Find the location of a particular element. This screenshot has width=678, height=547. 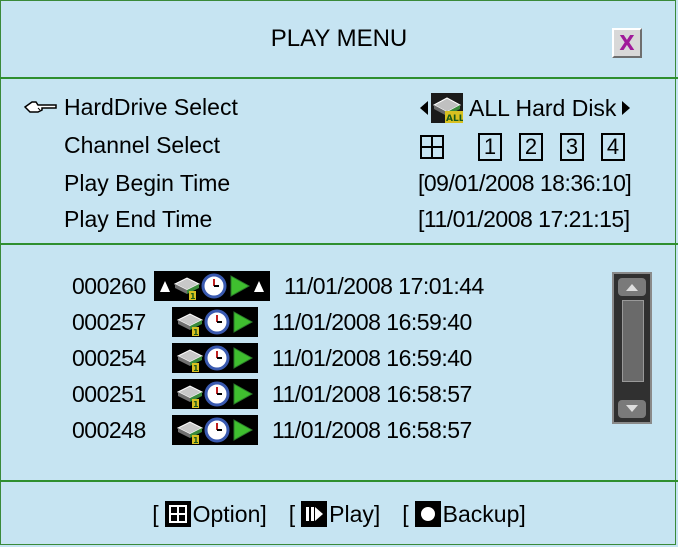

channel-1-button: 1 is located at coordinates (490, 147).